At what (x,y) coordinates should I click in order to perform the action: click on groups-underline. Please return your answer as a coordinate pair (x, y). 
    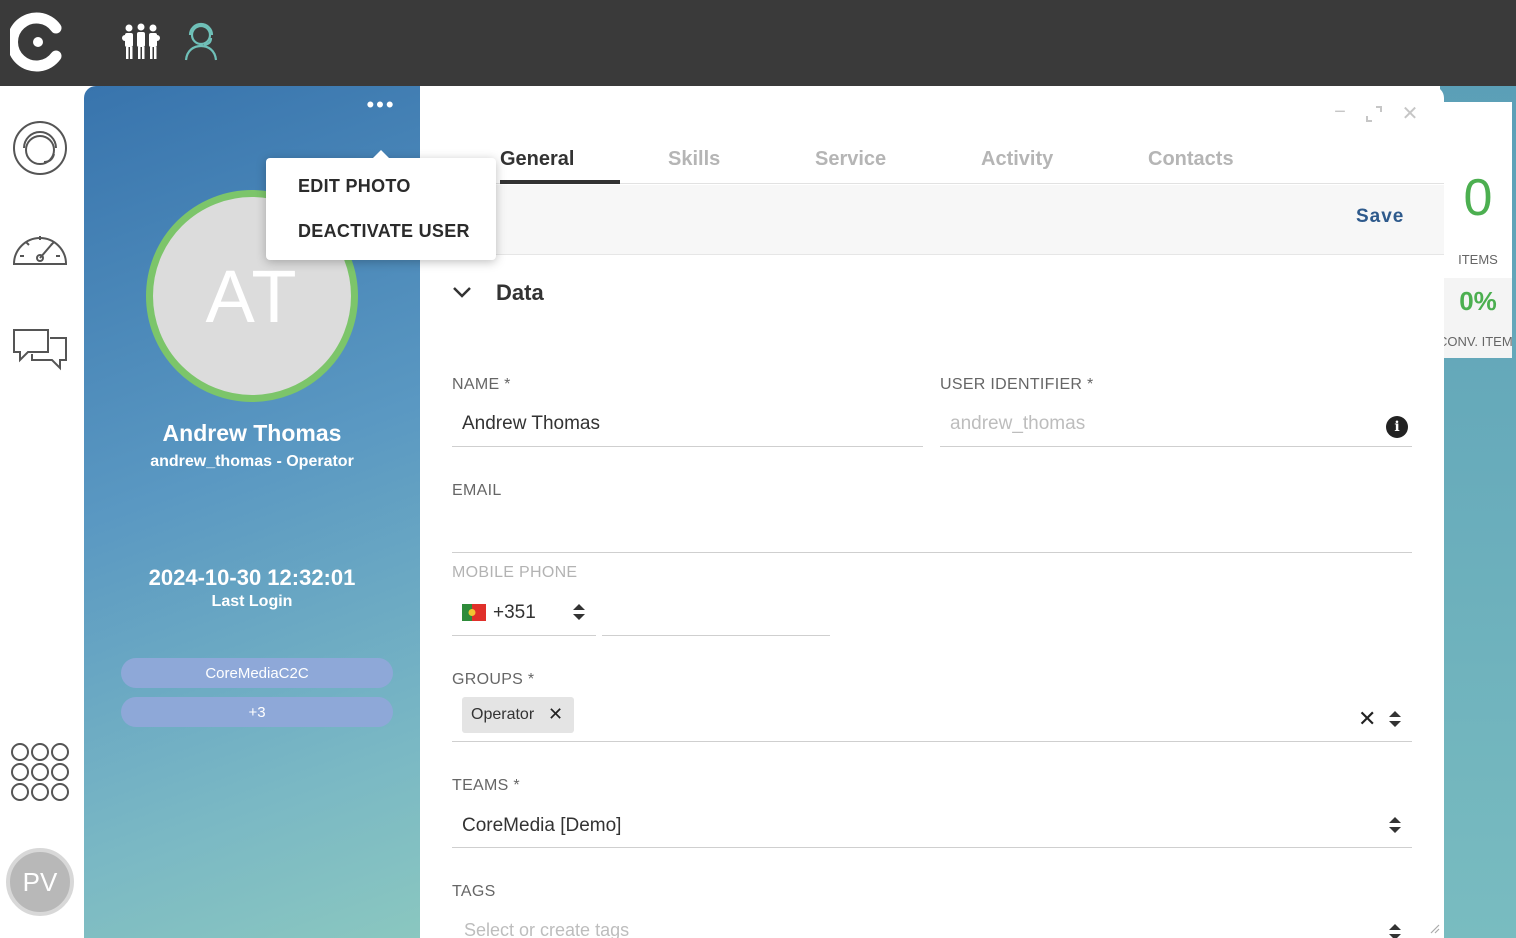
    Looking at the image, I should click on (932, 741).